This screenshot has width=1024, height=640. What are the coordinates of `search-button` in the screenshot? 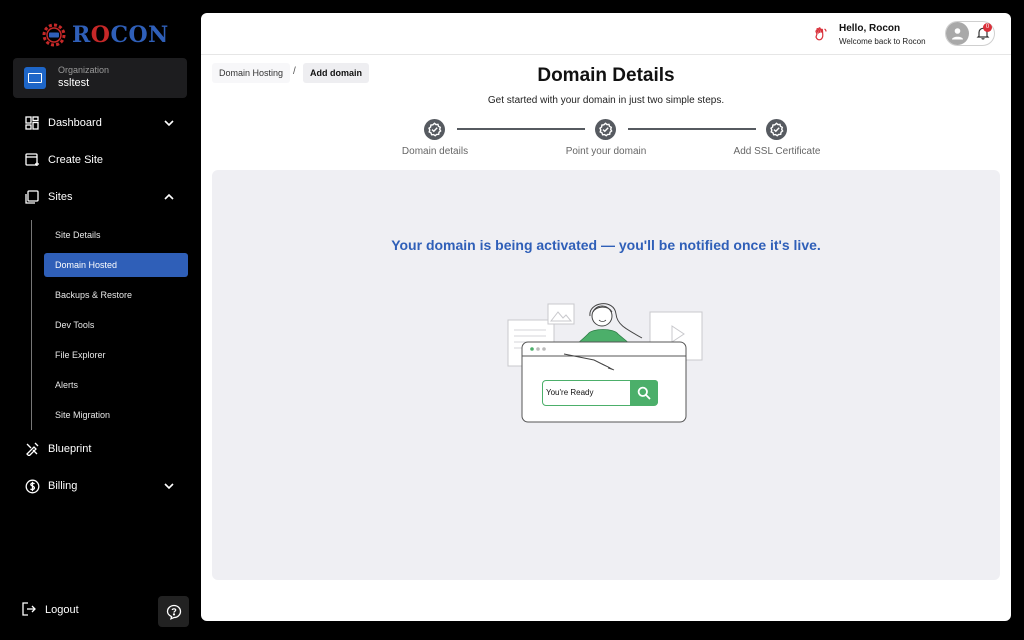 It's located at (644, 392).